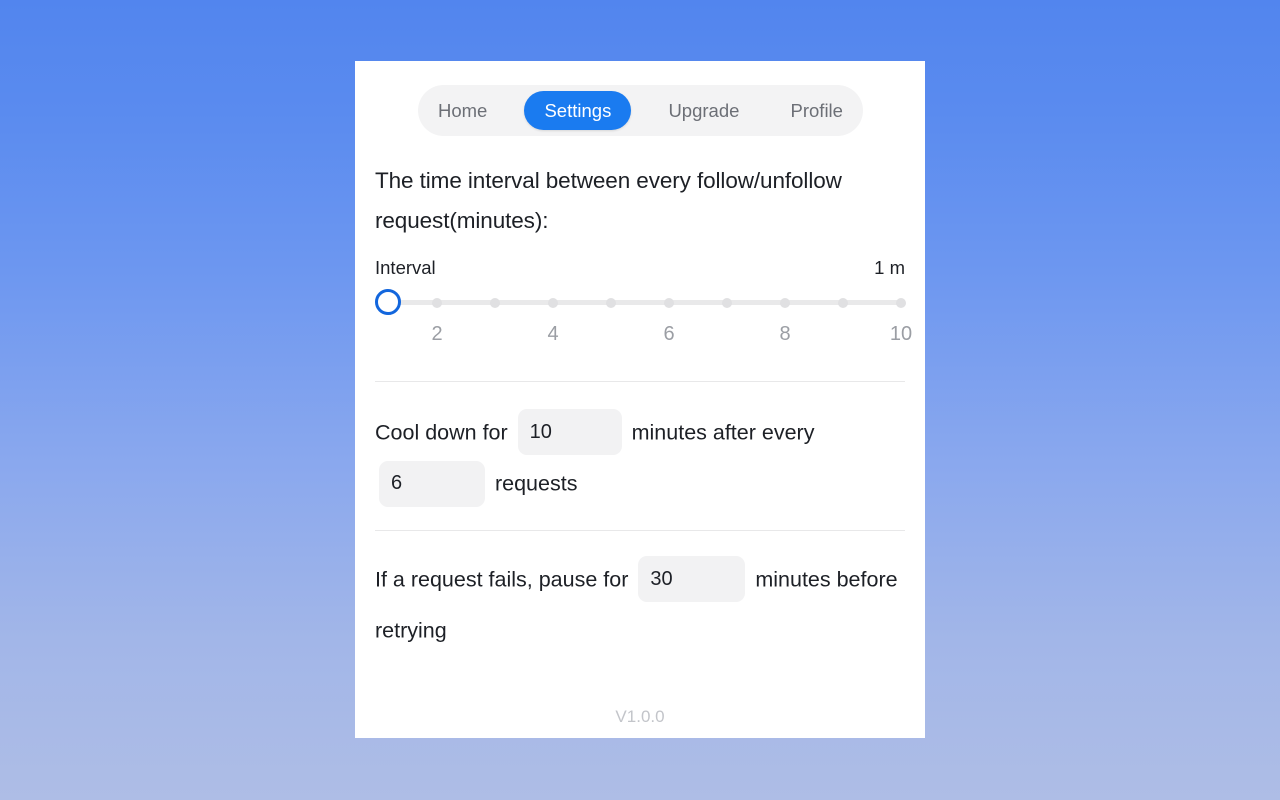 This screenshot has width=1280, height=800. I want to click on slider-tick-label: 4, so click(553, 334).